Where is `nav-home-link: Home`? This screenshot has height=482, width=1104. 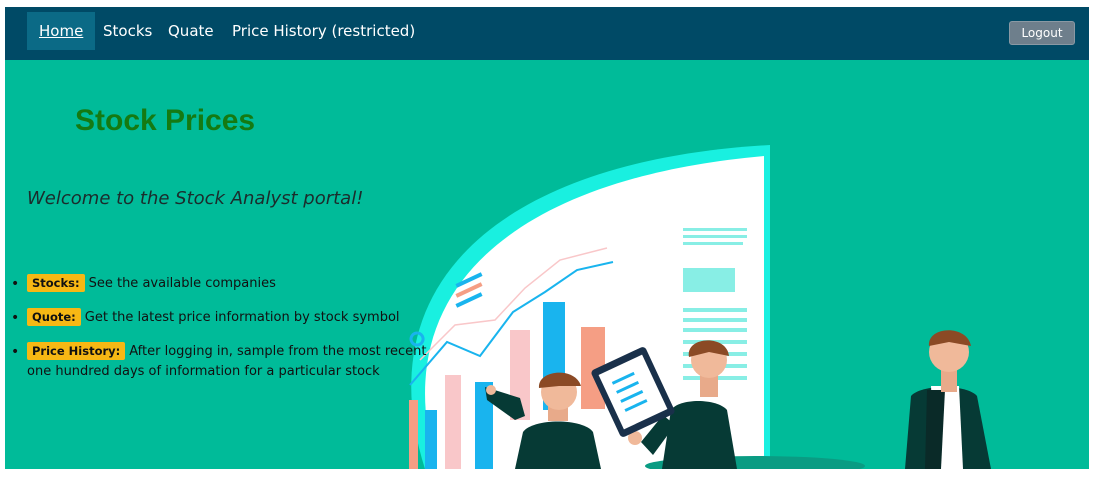
nav-home-link: Home is located at coordinates (61, 31).